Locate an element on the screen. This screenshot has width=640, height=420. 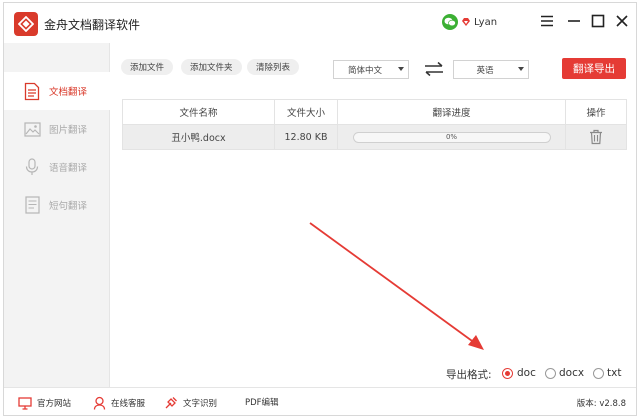
sidebar-item-sentence-translate: 短句翻译 is located at coordinates (57, 205).